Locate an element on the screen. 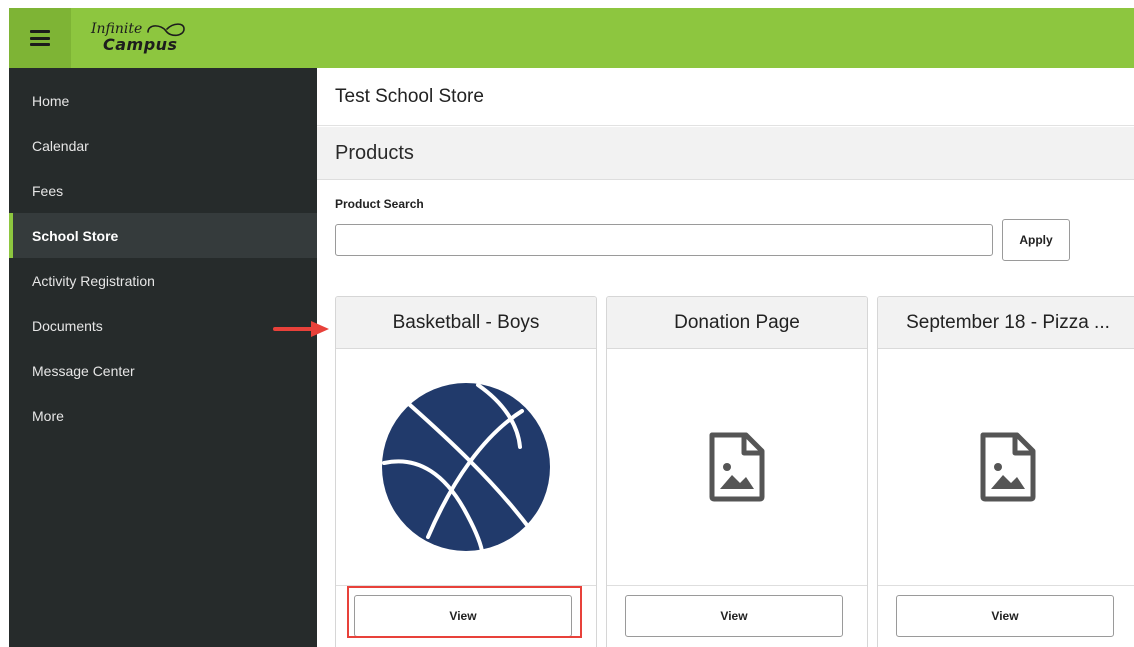 The width and height of the screenshot is (1134, 647). product-title: Basketball - Boys is located at coordinates (466, 323).